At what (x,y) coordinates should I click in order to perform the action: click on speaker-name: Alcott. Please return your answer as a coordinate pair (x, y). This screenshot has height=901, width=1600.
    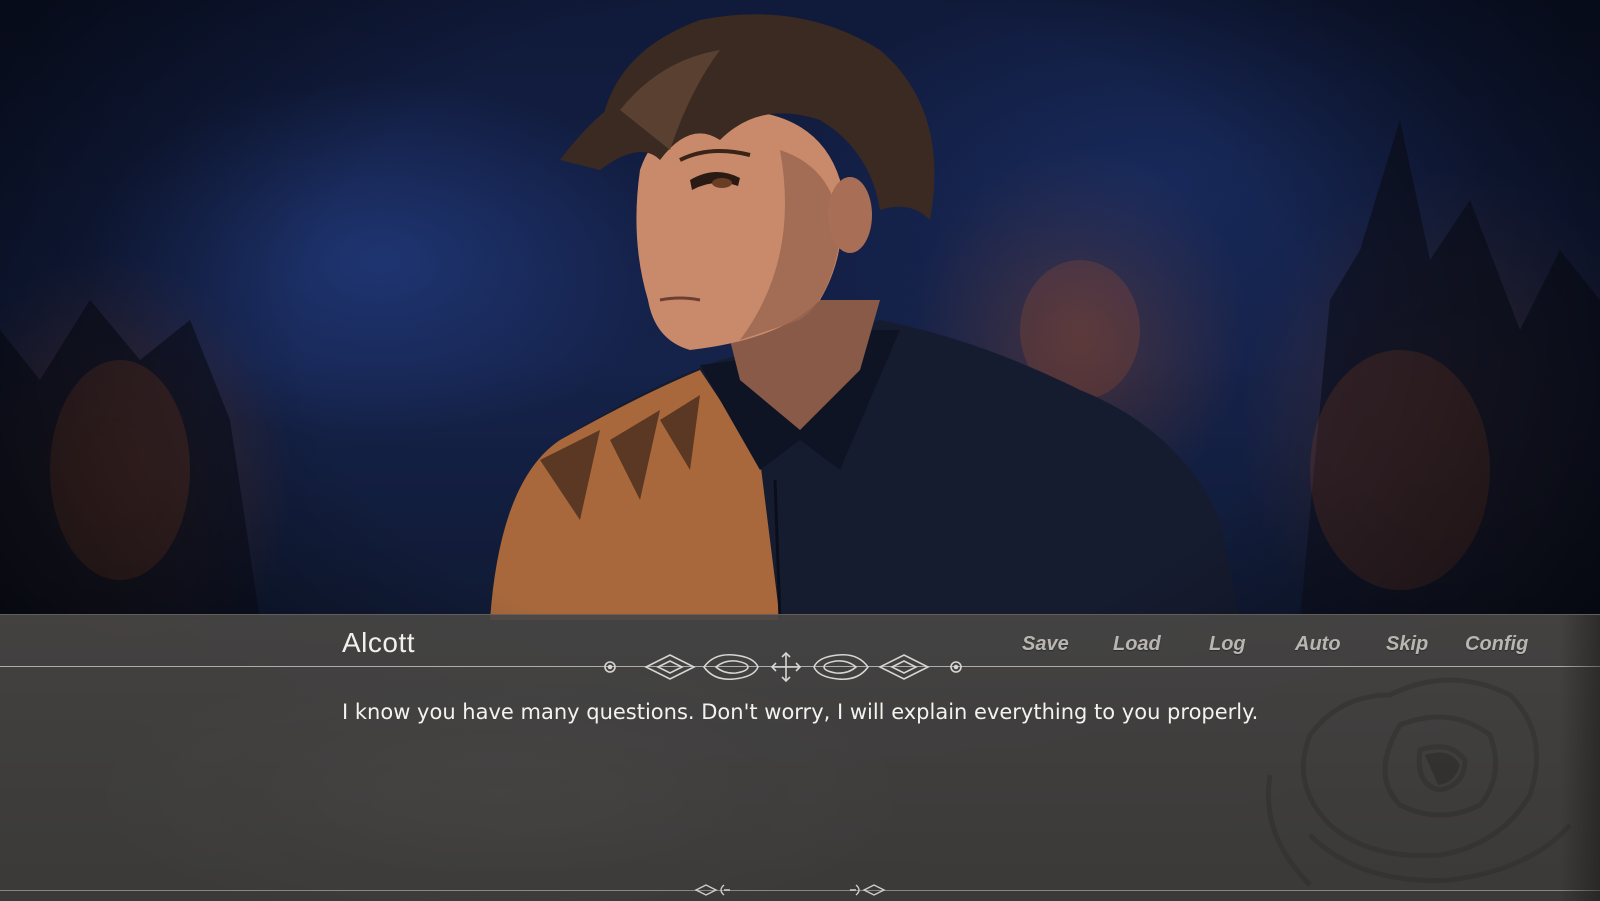
    Looking at the image, I should click on (379, 642).